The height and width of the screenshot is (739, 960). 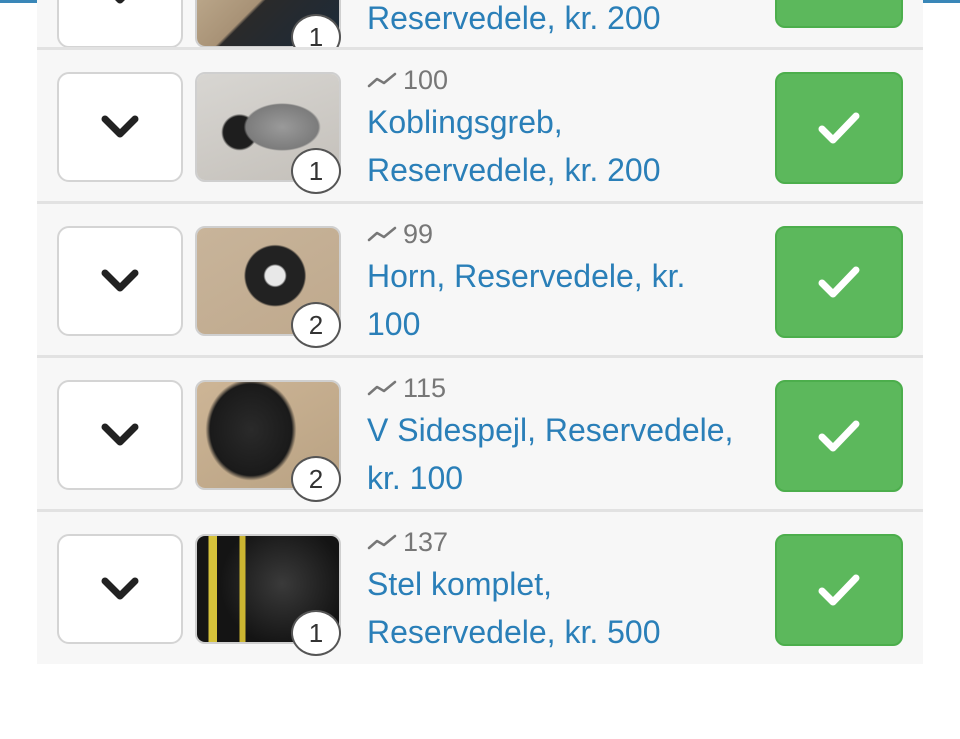 I want to click on list-item: 1 Reservedele, kr. 200, so click(x=480, y=25).